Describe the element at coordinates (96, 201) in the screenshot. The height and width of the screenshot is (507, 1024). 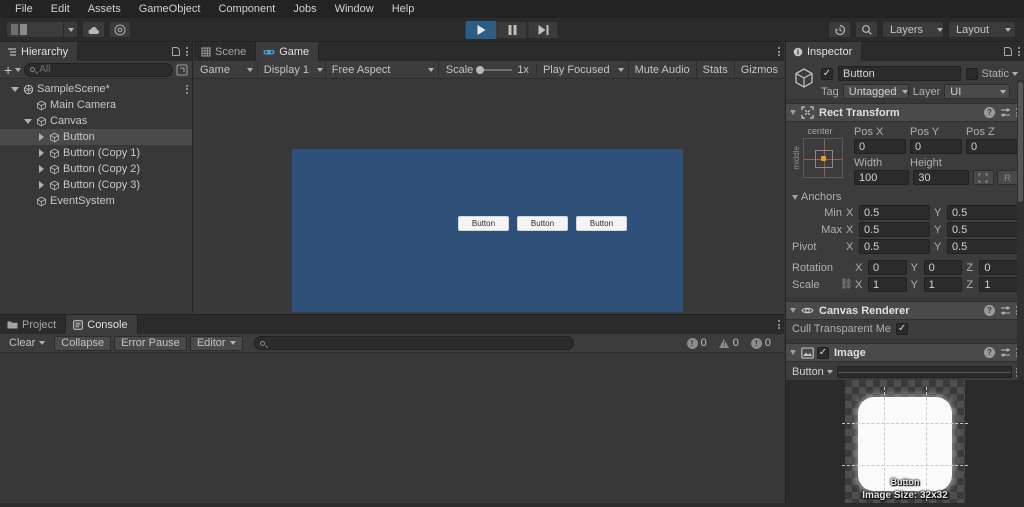
I see `hierarchy-item-eventsystem: EventSystem` at that location.